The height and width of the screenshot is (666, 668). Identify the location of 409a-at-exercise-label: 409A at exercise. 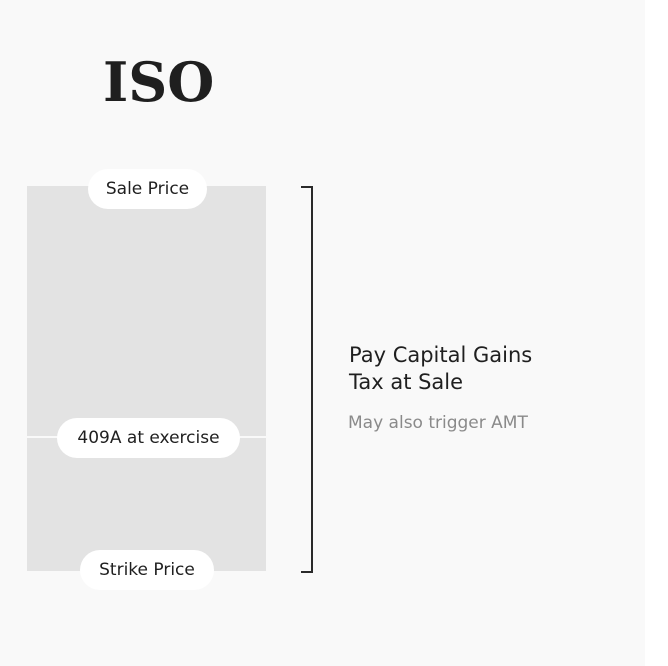
(148, 438).